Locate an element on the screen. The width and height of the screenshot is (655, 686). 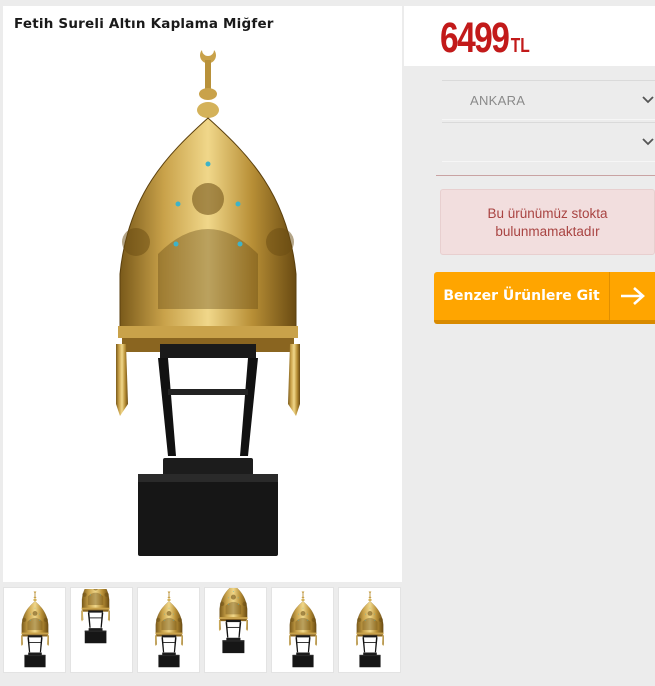
product-title: Fetih Sureli Altın Kaplama Miğfer is located at coordinates (144, 24).